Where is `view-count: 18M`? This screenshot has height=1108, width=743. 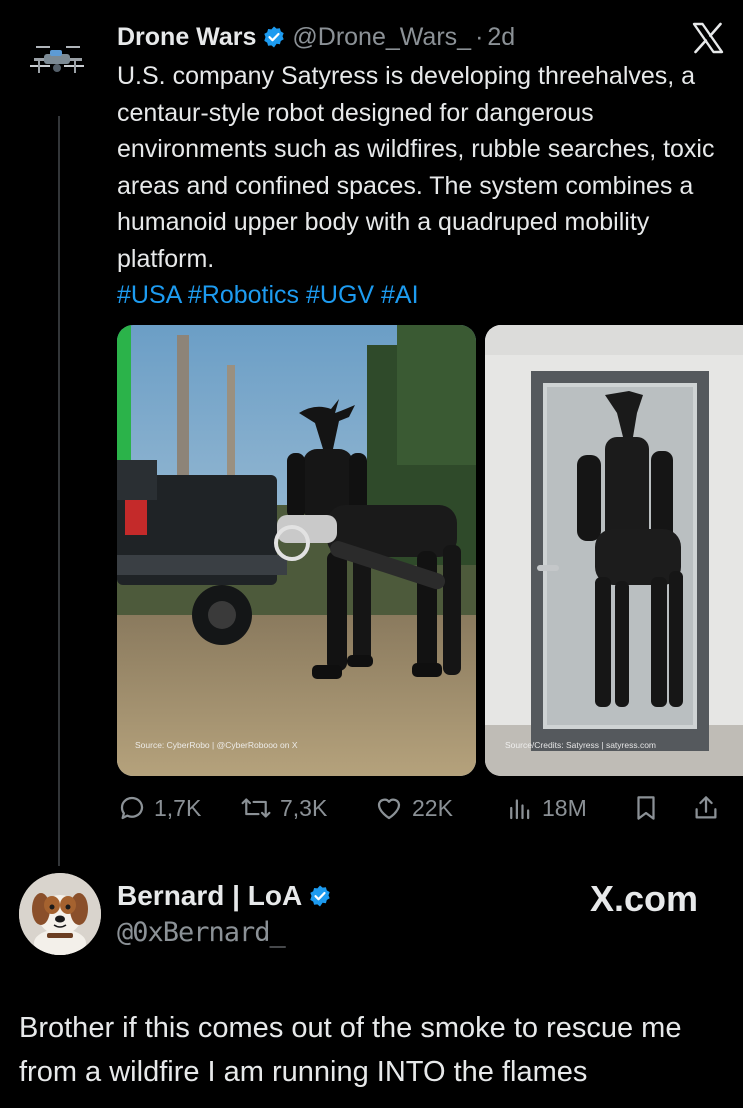 view-count: 18M is located at coordinates (564, 807).